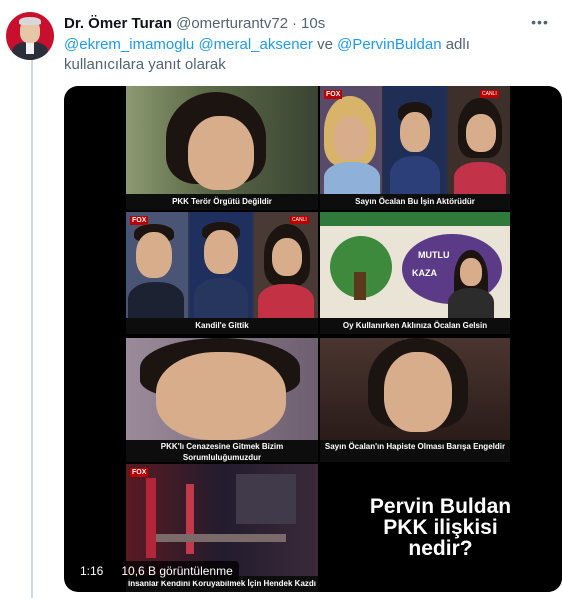 The height and width of the screenshot is (598, 562). Describe the element at coordinates (32, 328) in the screenshot. I see `thread-connector-line` at that location.